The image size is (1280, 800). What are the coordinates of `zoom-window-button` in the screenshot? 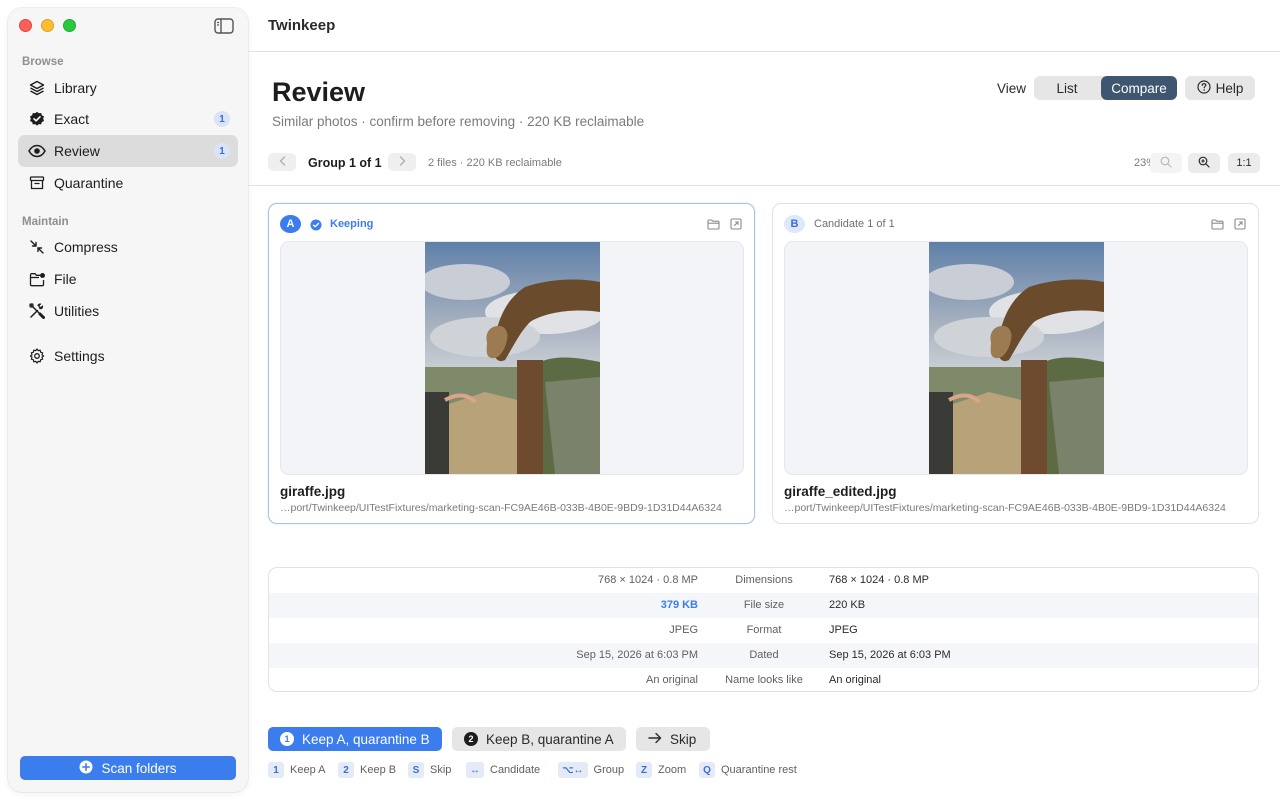 It's located at (69, 25).